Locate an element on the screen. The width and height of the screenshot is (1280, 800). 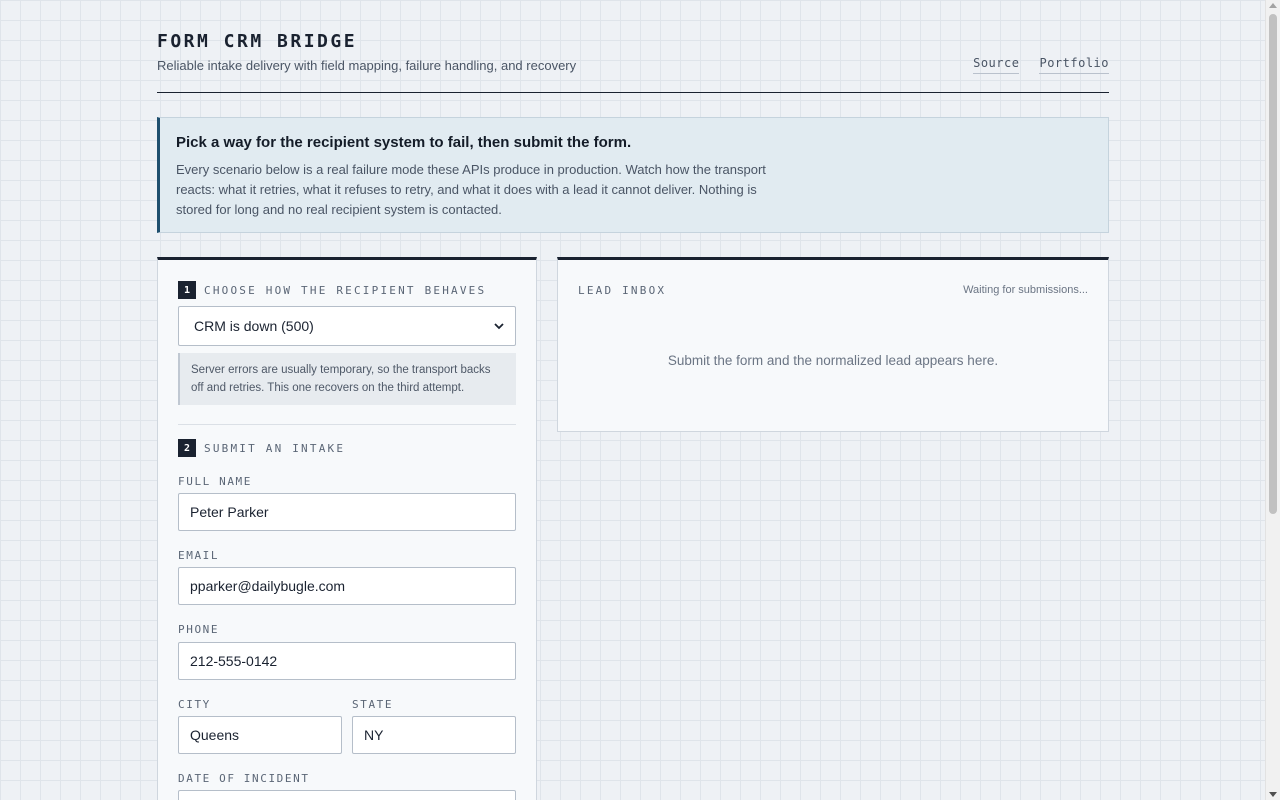
state-label: STATE is located at coordinates (373, 704).